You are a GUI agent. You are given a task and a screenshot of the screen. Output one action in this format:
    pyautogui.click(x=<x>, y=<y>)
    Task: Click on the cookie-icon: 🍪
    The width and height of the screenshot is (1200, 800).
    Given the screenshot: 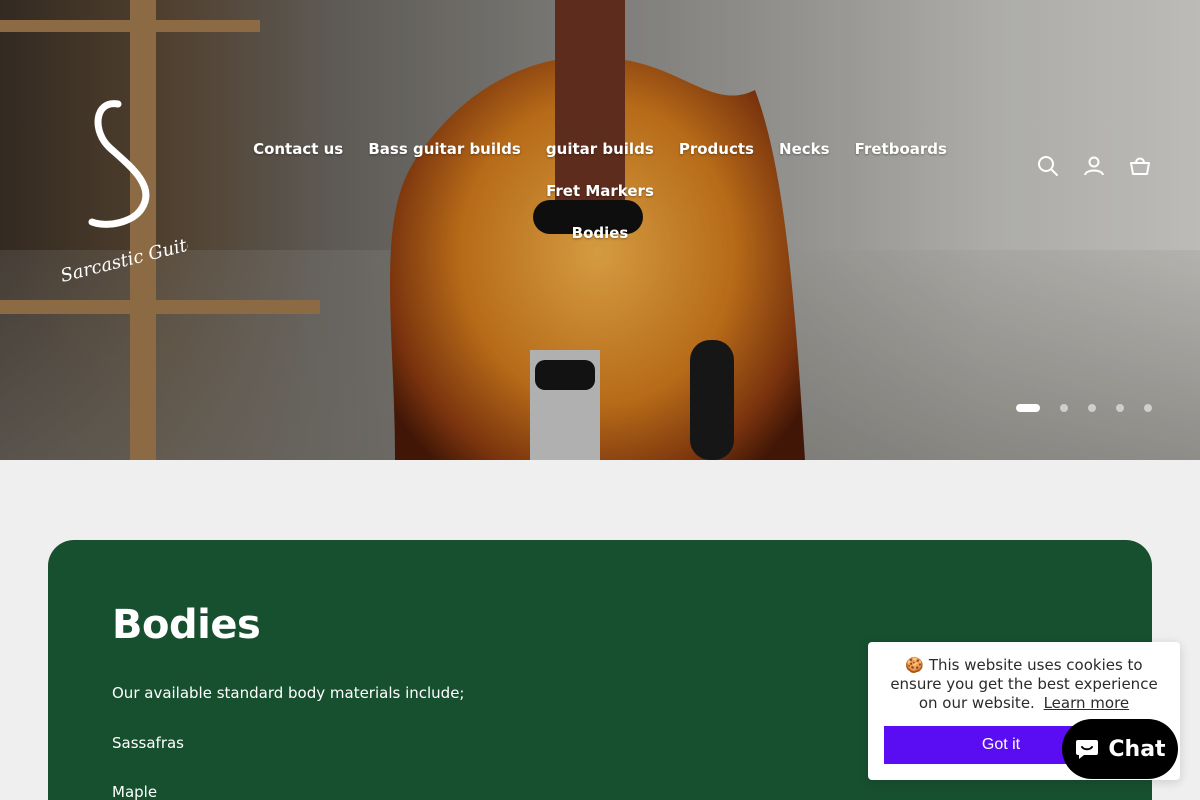 What is the action you would take?
    pyautogui.click(x=915, y=665)
    